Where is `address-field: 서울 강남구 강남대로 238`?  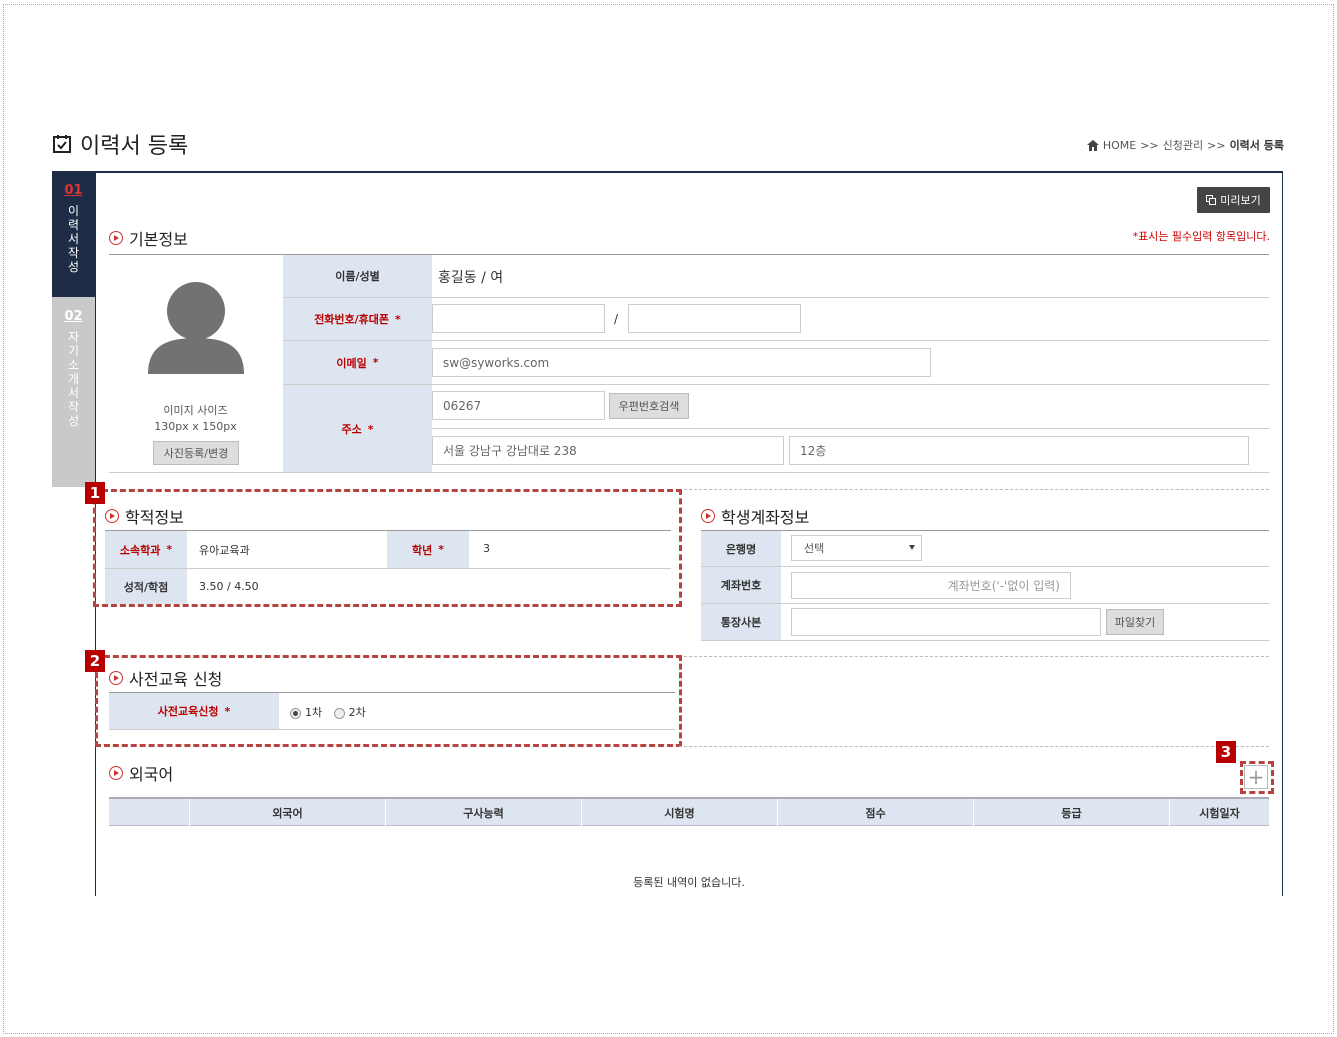
address-field: 서울 강남구 강남대로 238 is located at coordinates (608, 450).